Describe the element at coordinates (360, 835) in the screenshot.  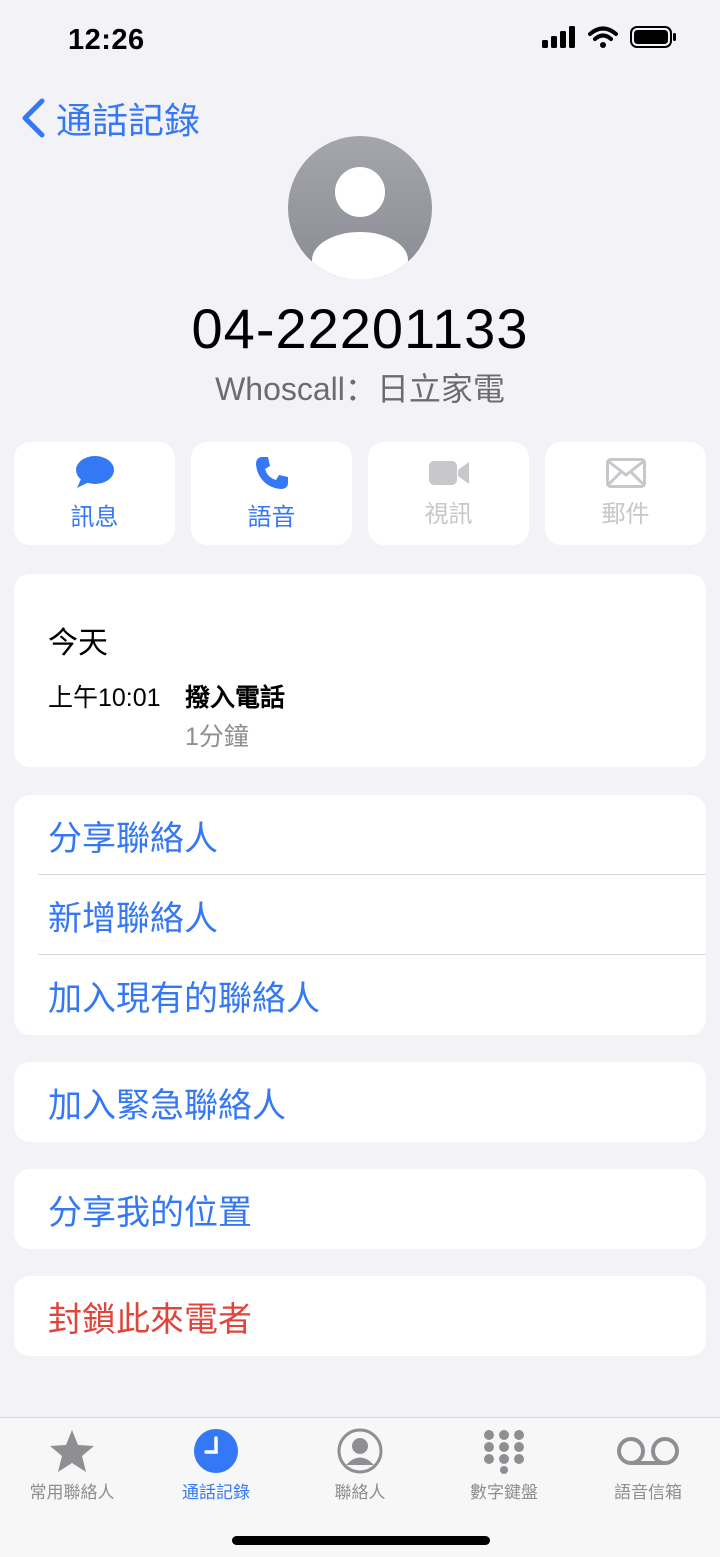
I see `share-contact-button: 分享聯絡人` at that location.